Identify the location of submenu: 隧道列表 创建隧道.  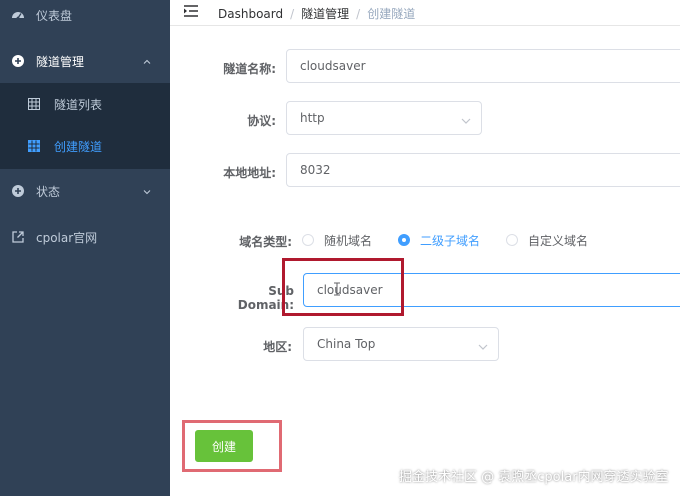
(85, 126).